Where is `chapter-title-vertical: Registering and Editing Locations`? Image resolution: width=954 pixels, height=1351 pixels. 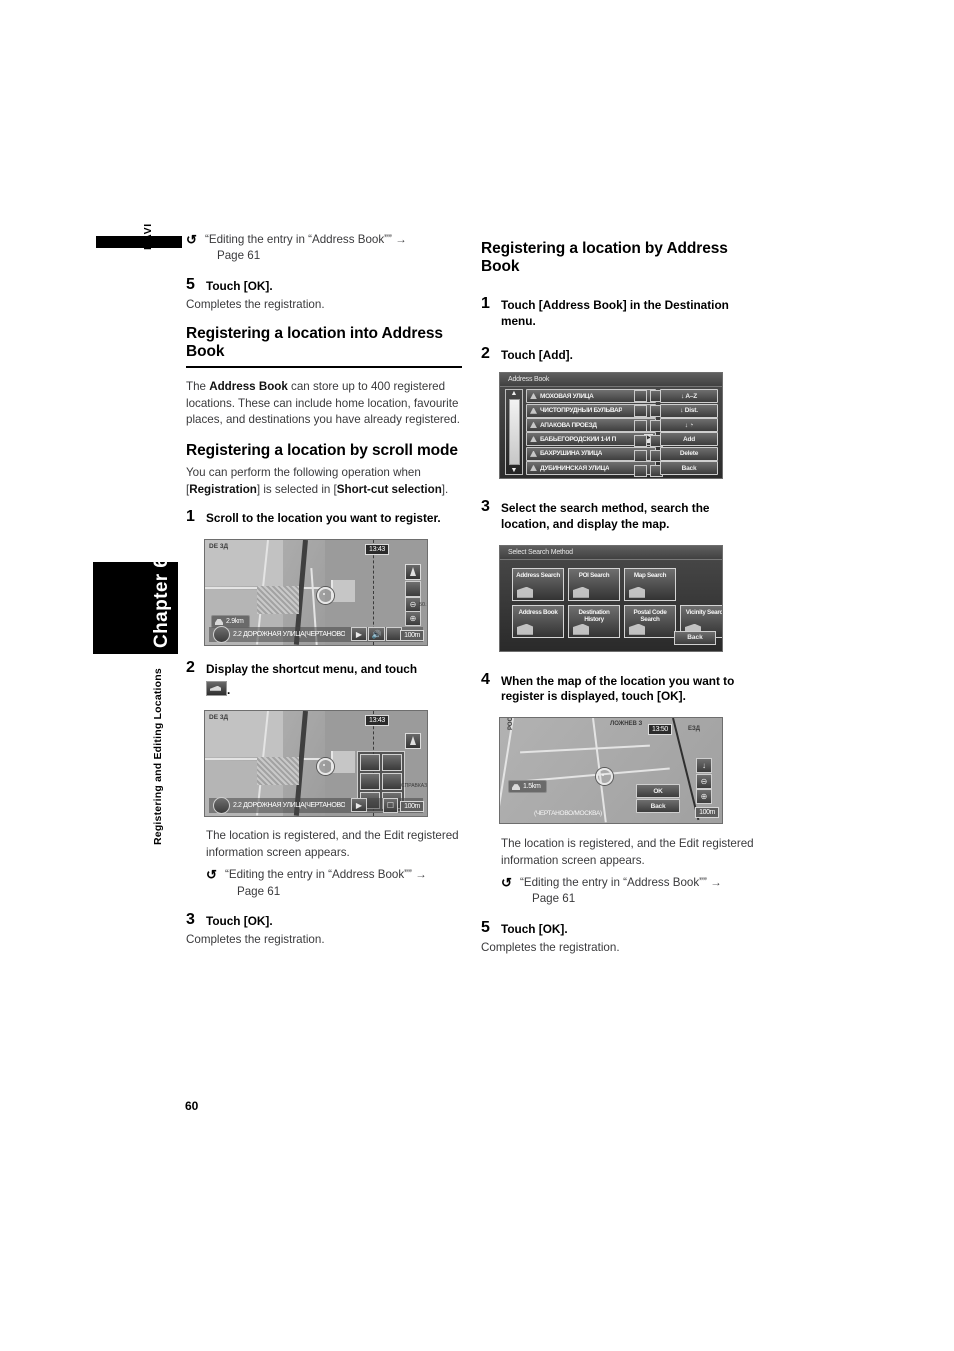
chapter-title-vertical: Registering and Editing Locations is located at coordinates (158, 756).